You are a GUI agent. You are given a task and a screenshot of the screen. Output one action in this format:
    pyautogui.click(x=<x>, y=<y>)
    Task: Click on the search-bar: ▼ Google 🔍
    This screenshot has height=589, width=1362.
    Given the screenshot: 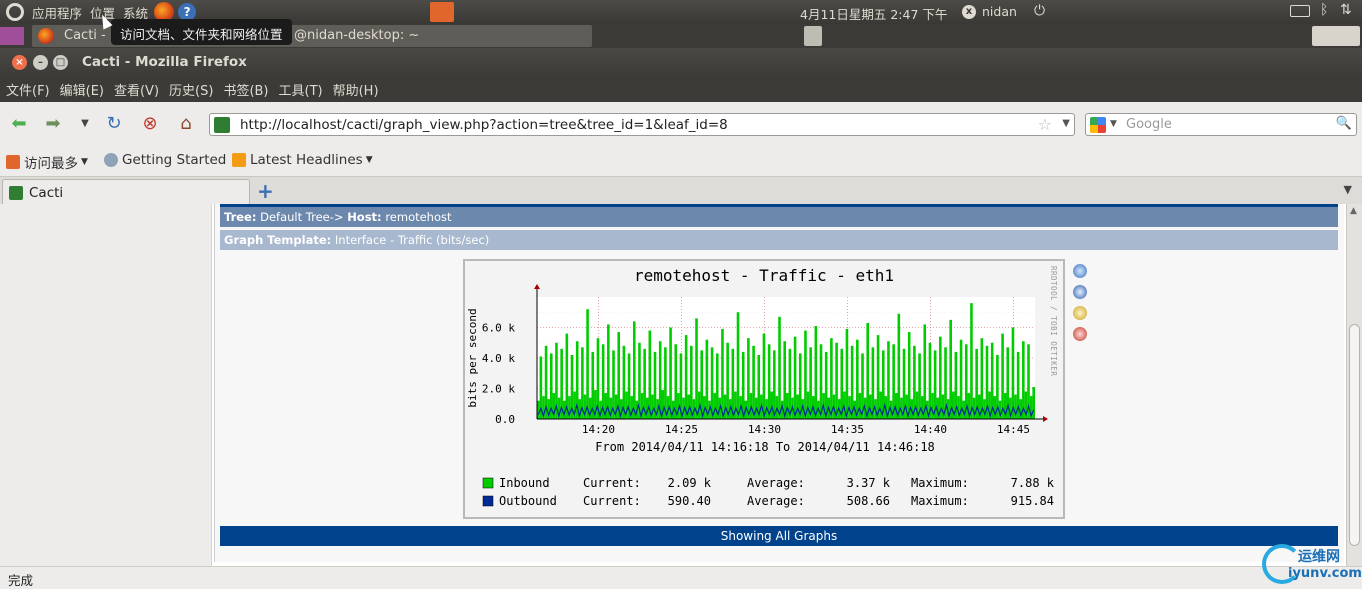 What is the action you would take?
    pyautogui.click(x=1221, y=124)
    